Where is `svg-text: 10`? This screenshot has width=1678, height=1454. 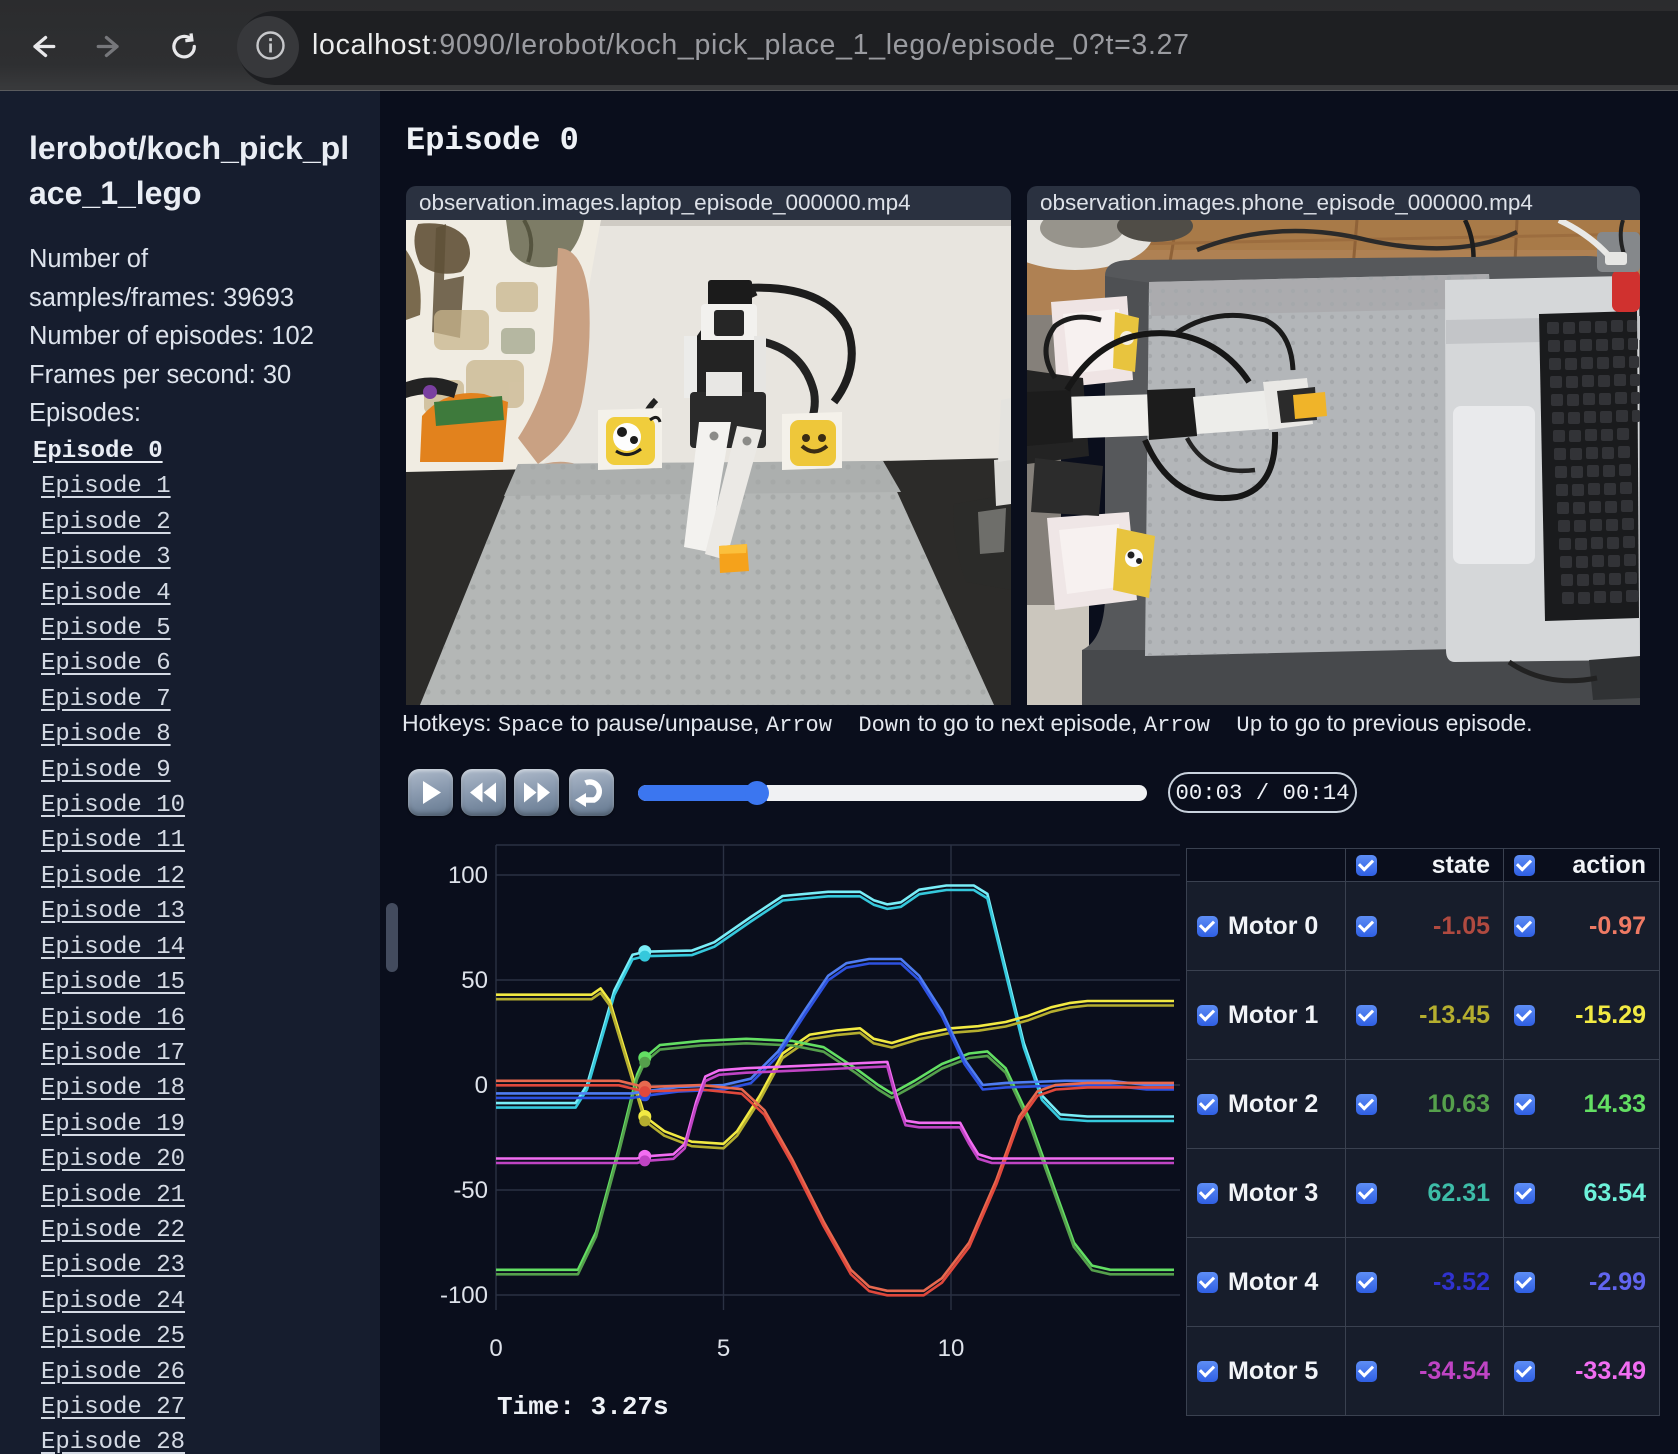
svg-text: 10 is located at coordinates (951, 1348).